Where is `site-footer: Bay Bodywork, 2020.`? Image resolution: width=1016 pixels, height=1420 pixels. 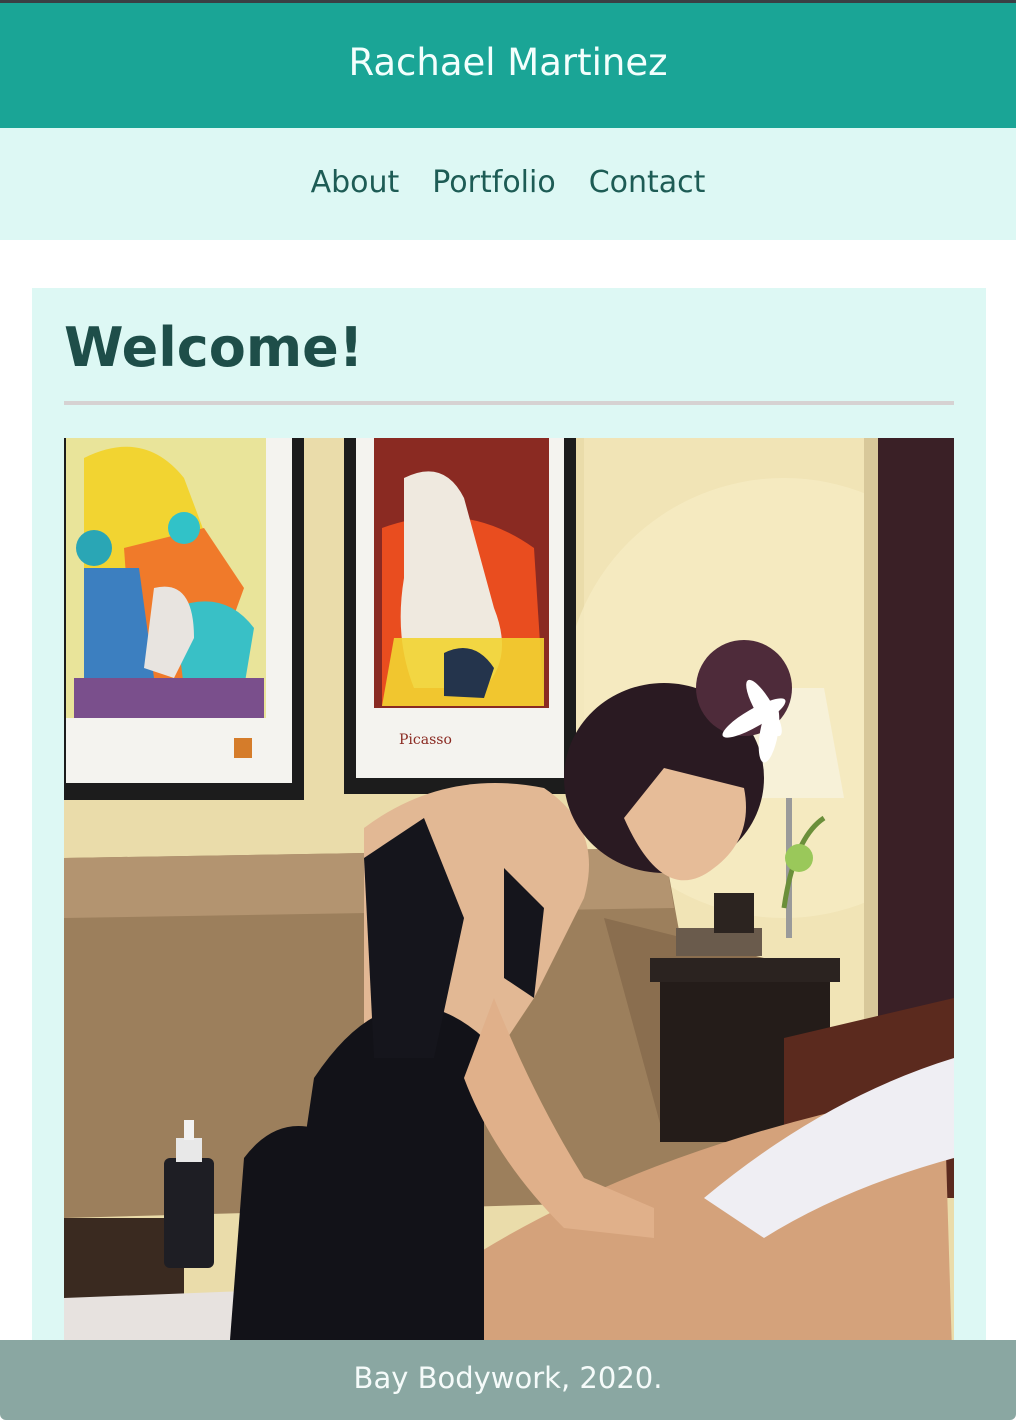
site-footer: Bay Bodywork, 2020. is located at coordinates (508, 1380).